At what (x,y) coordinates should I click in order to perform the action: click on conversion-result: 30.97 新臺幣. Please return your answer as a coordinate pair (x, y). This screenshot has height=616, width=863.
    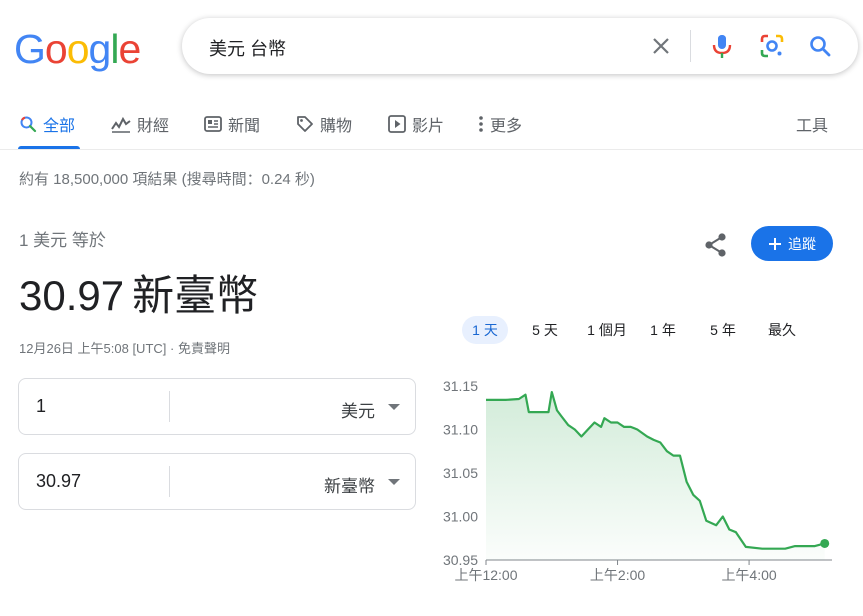
    Looking at the image, I should click on (138, 292).